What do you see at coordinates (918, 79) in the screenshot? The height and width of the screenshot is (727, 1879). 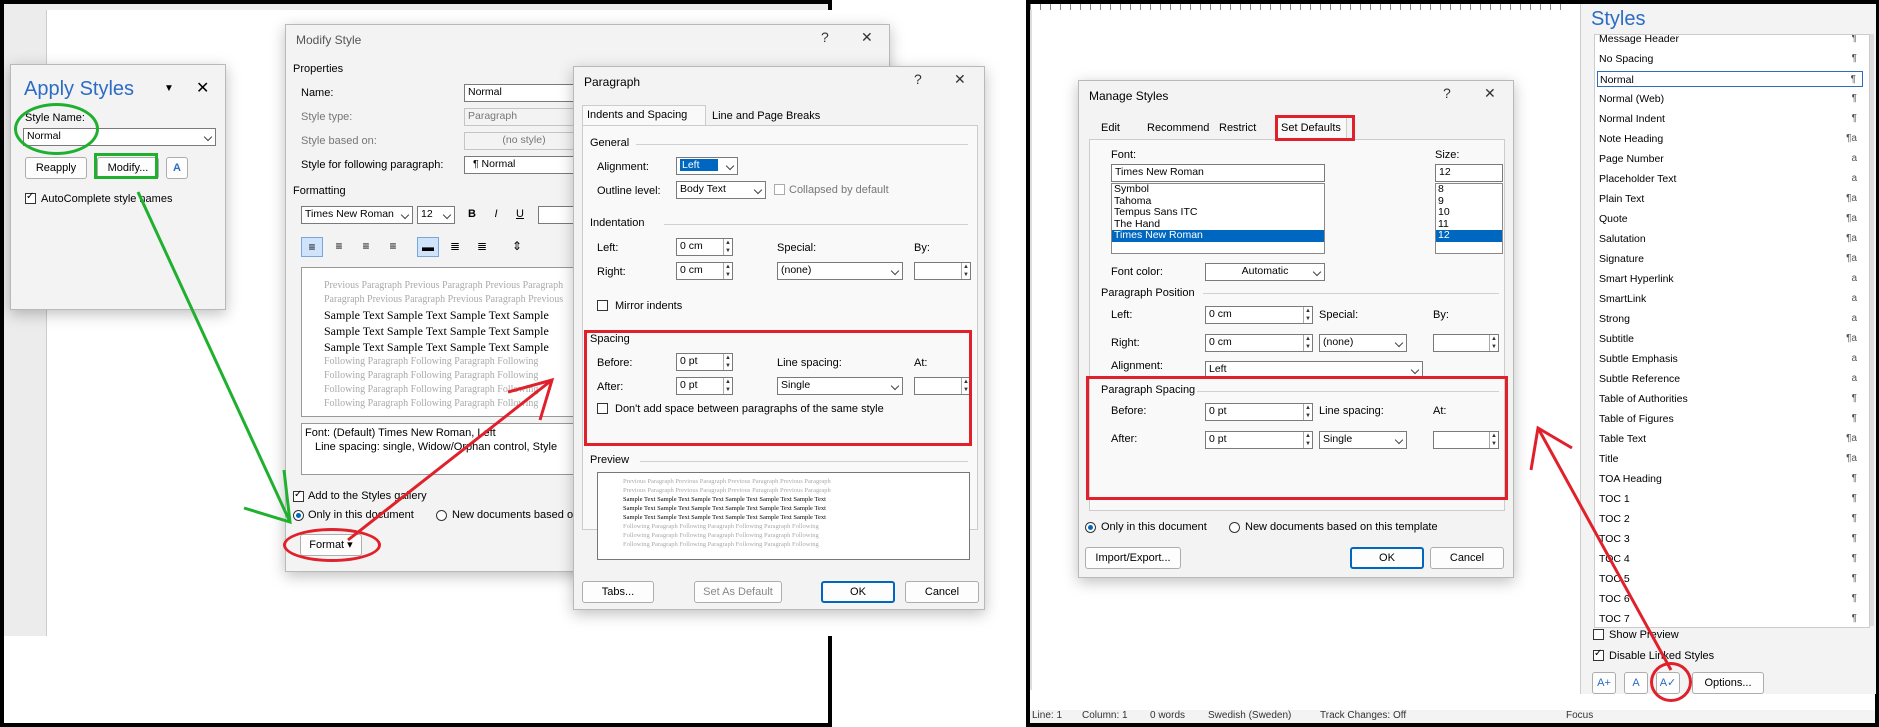 I see `help-icon: ?` at bounding box center [918, 79].